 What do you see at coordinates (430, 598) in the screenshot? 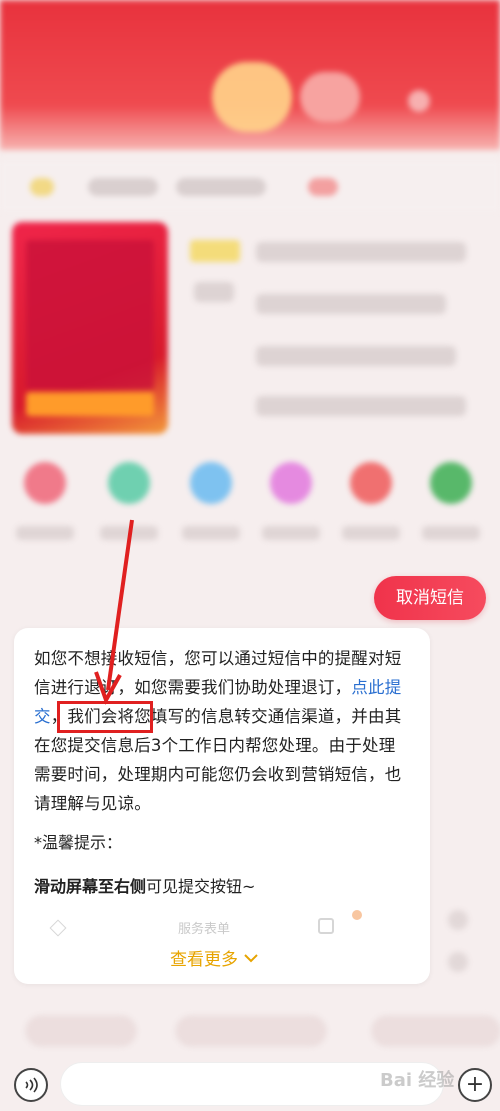
I see `cancel-sms-button: 取消短信` at bounding box center [430, 598].